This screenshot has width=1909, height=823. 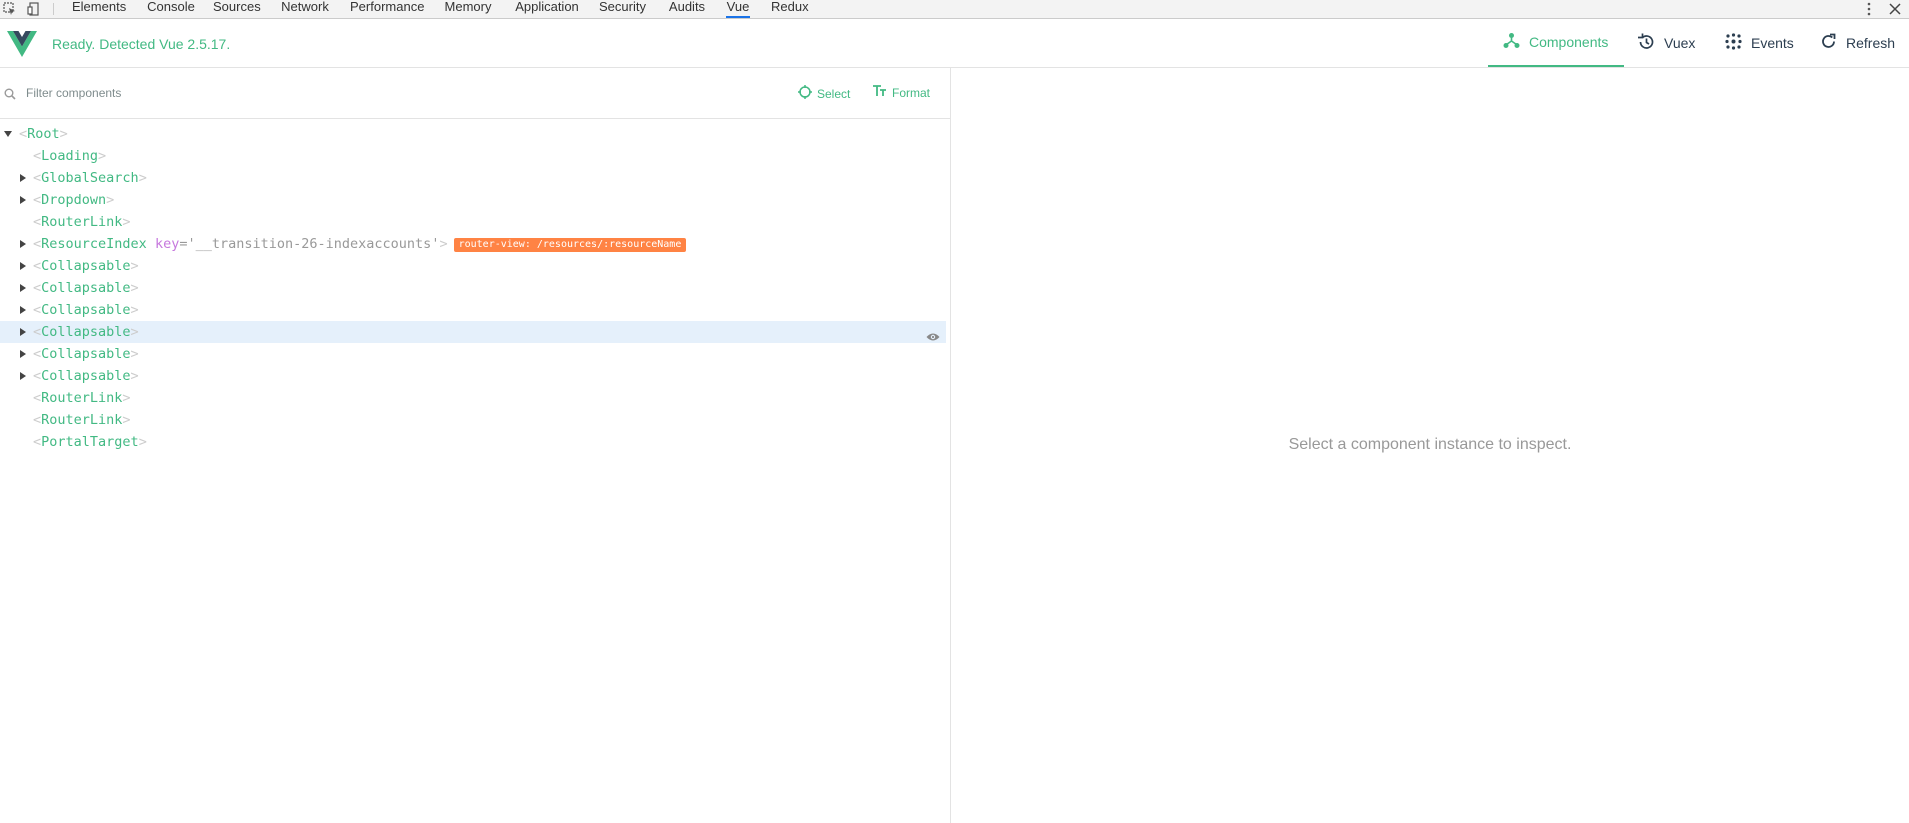 What do you see at coordinates (473, 200) in the screenshot?
I see `tree-row: <Dropdown>` at bounding box center [473, 200].